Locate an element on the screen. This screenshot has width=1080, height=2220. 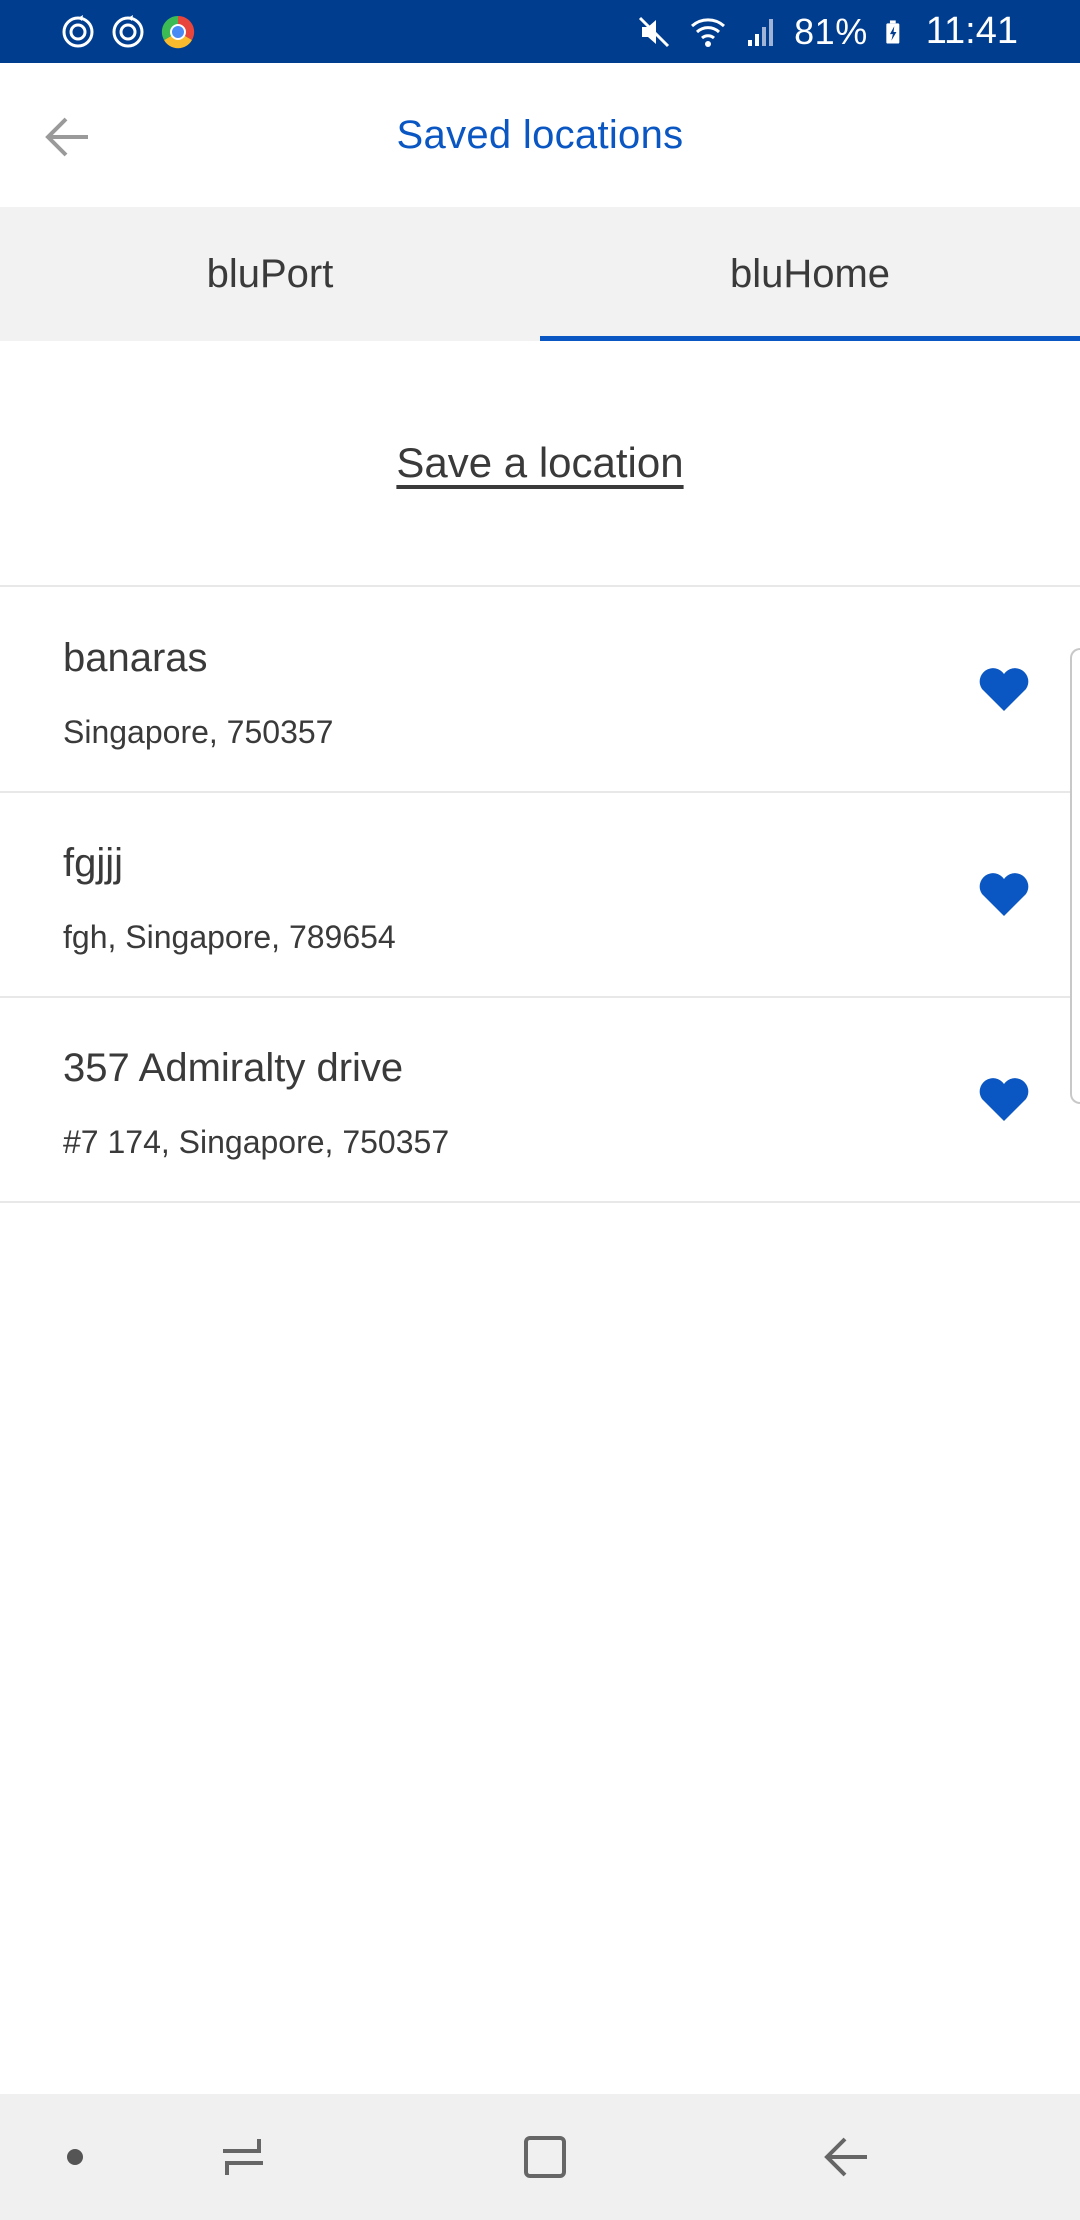
dot-icon is located at coordinates (75, 2157).